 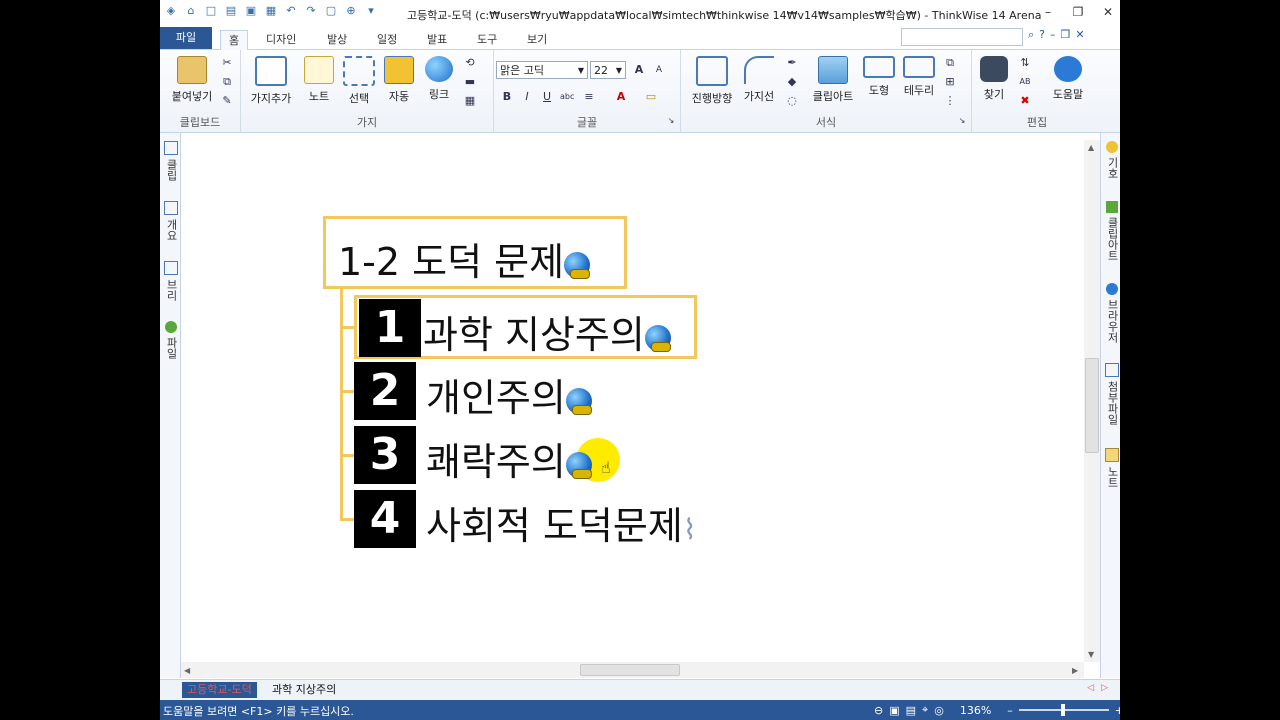 What do you see at coordinates (475, 252) in the screenshot?
I see `root-topic: 1-2 도덕 문제` at bounding box center [475, 252].